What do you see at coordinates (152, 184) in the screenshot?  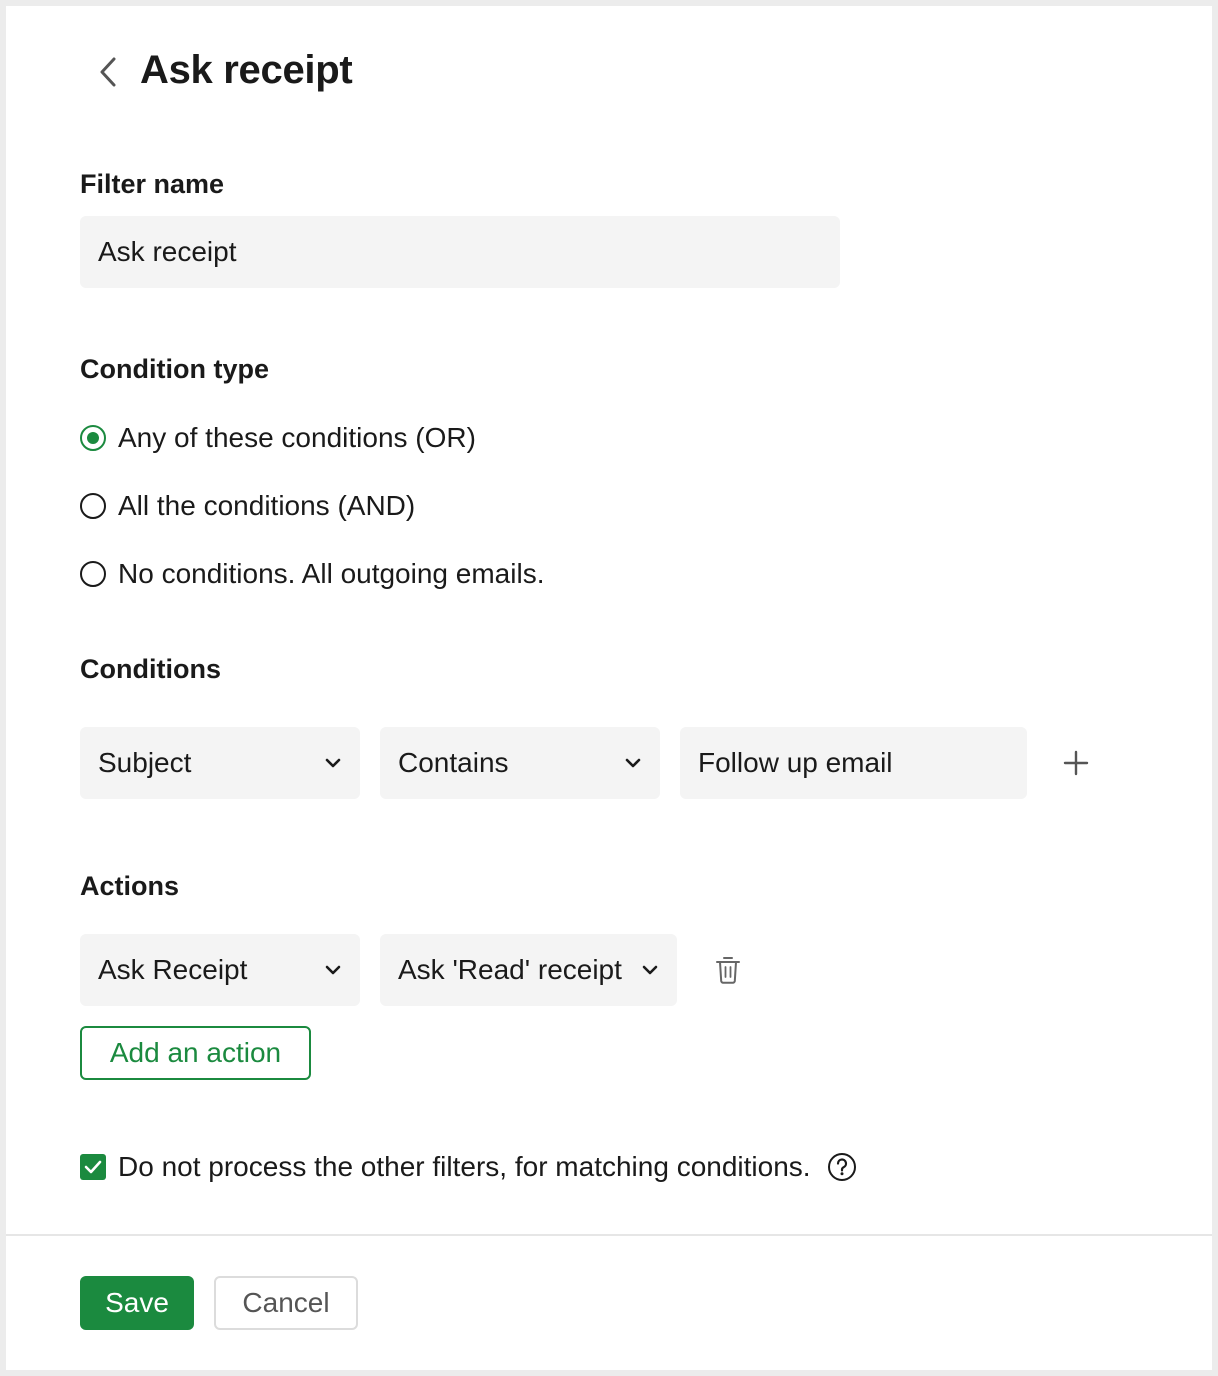 I see `filter-name-label: Filter name` at bounding box center [152, 184].